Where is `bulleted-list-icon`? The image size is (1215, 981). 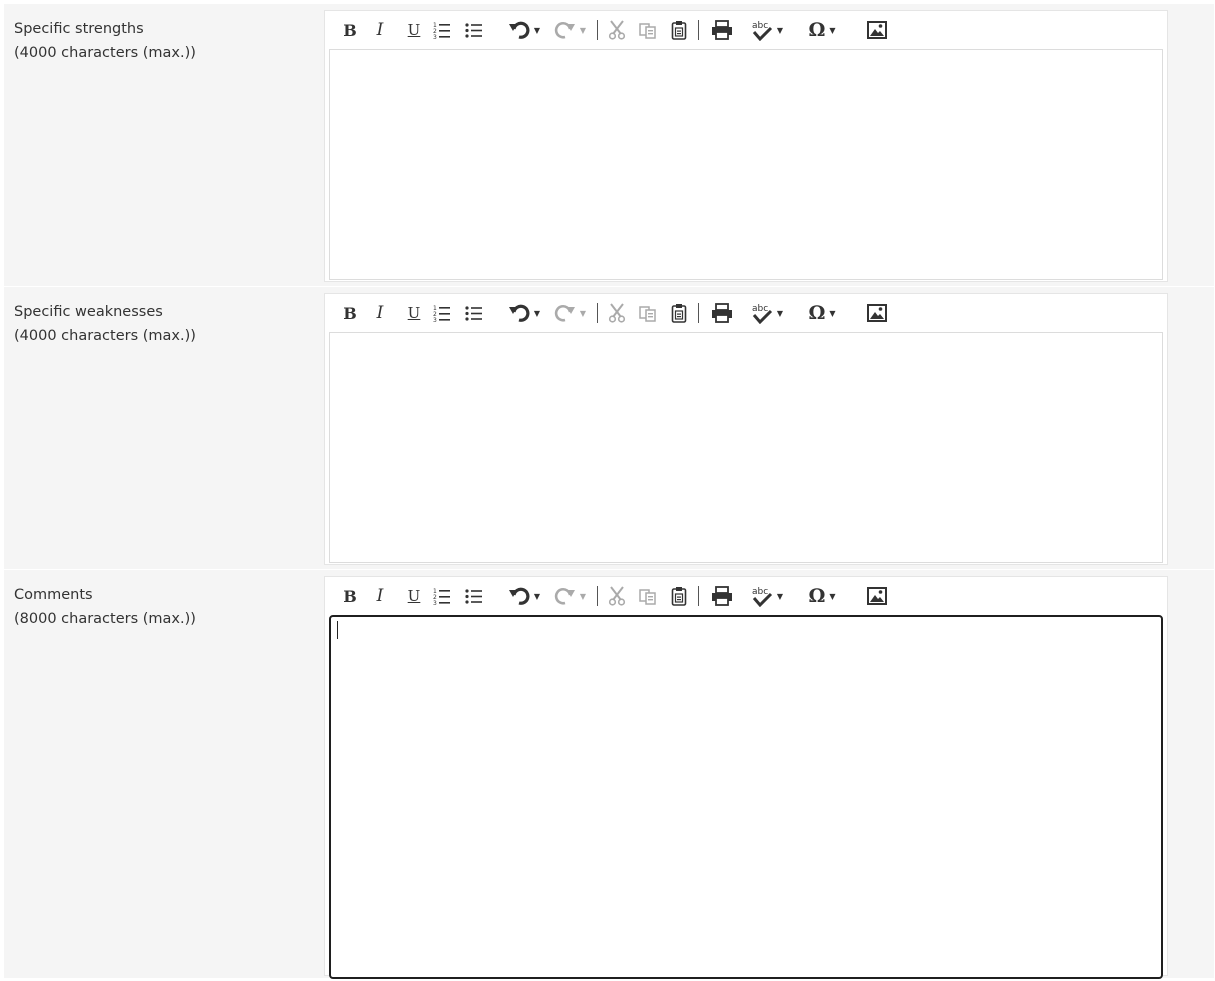
bulleted-list-icon is located at coordinates (473, 30).